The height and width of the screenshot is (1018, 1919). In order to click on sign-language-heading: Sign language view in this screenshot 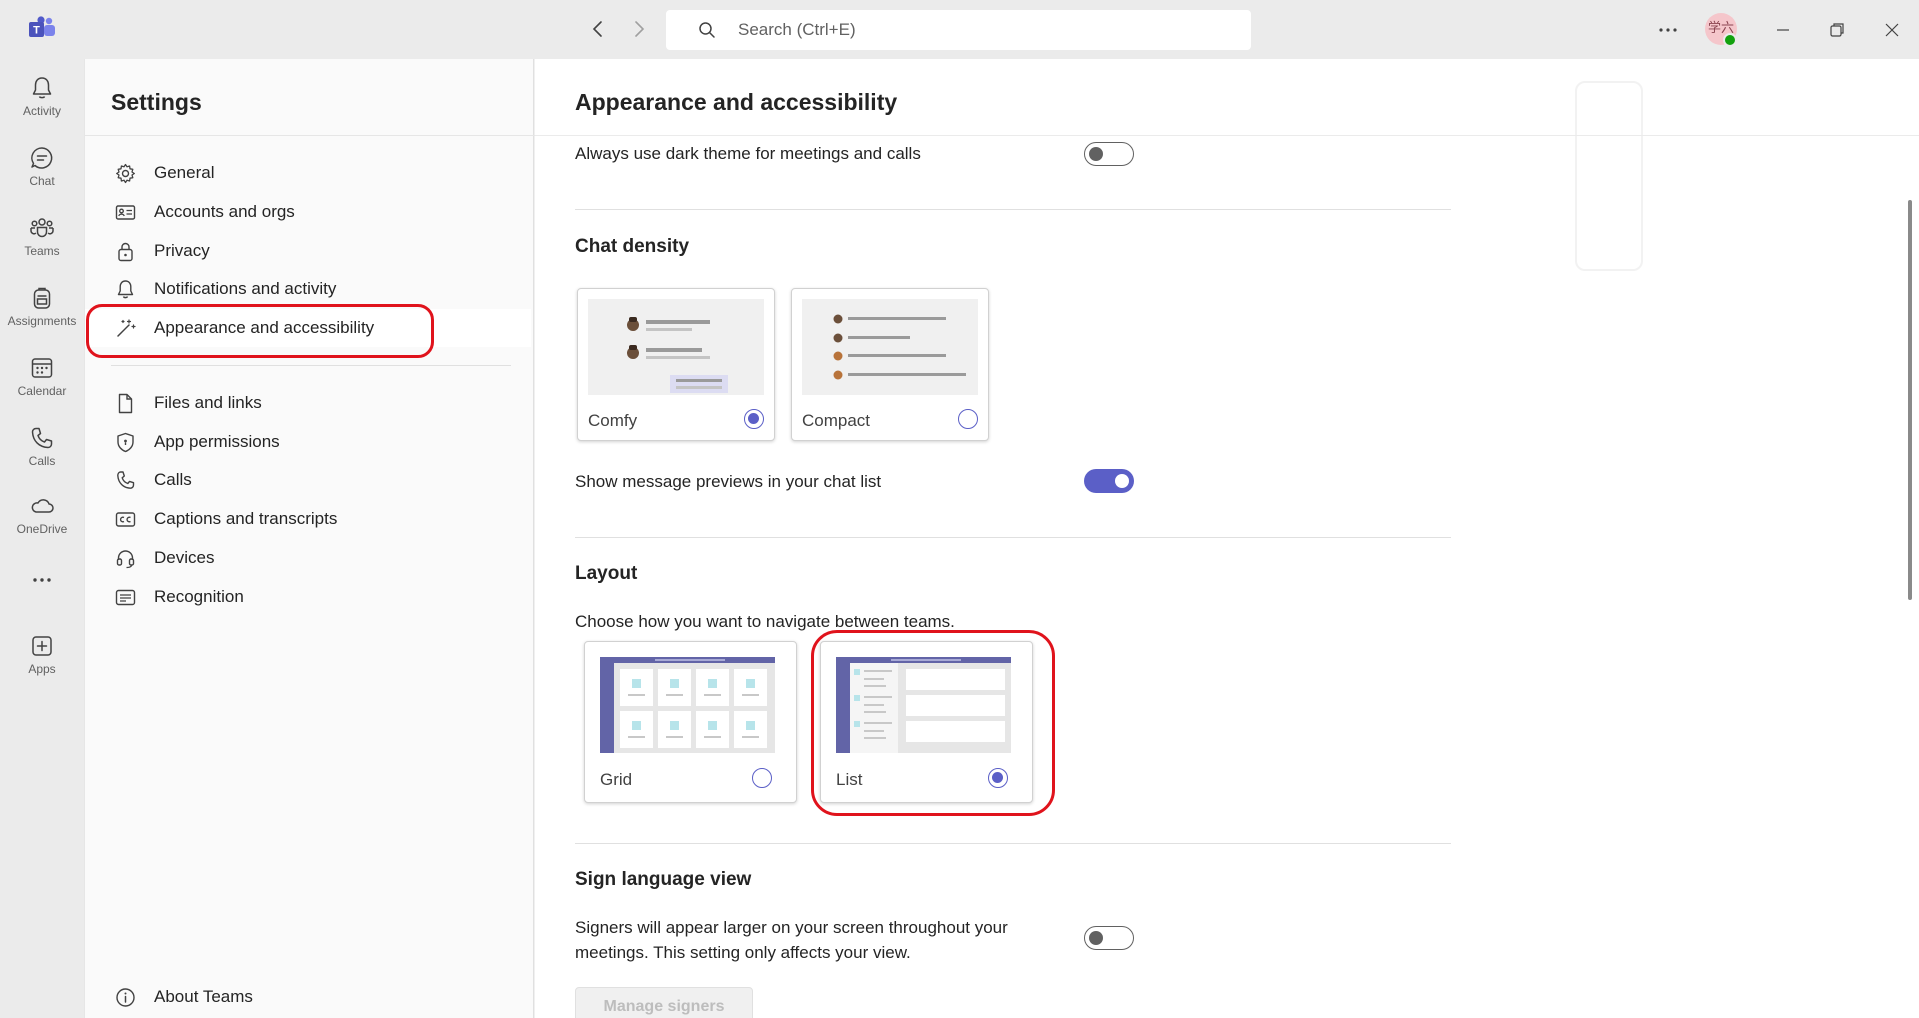, I will do `click(663, 879)`.